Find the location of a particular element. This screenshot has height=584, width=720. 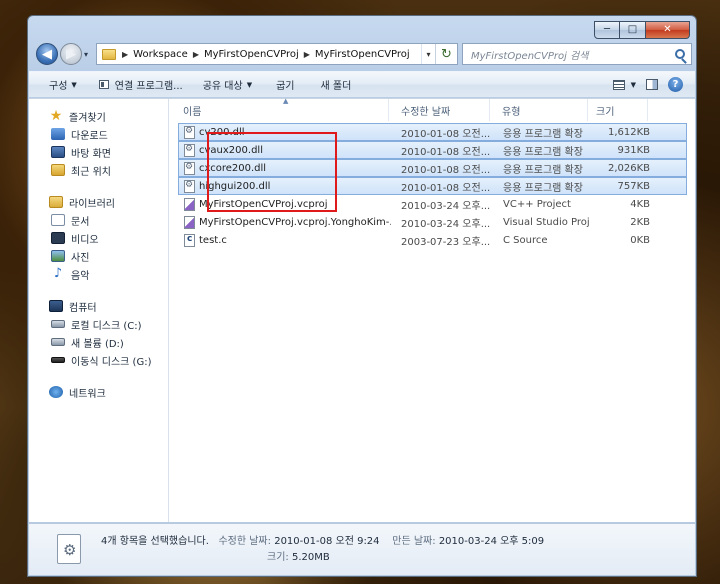

search-input: MyFirstOpenCVProj 검색 is located at coordinates (577, 54).